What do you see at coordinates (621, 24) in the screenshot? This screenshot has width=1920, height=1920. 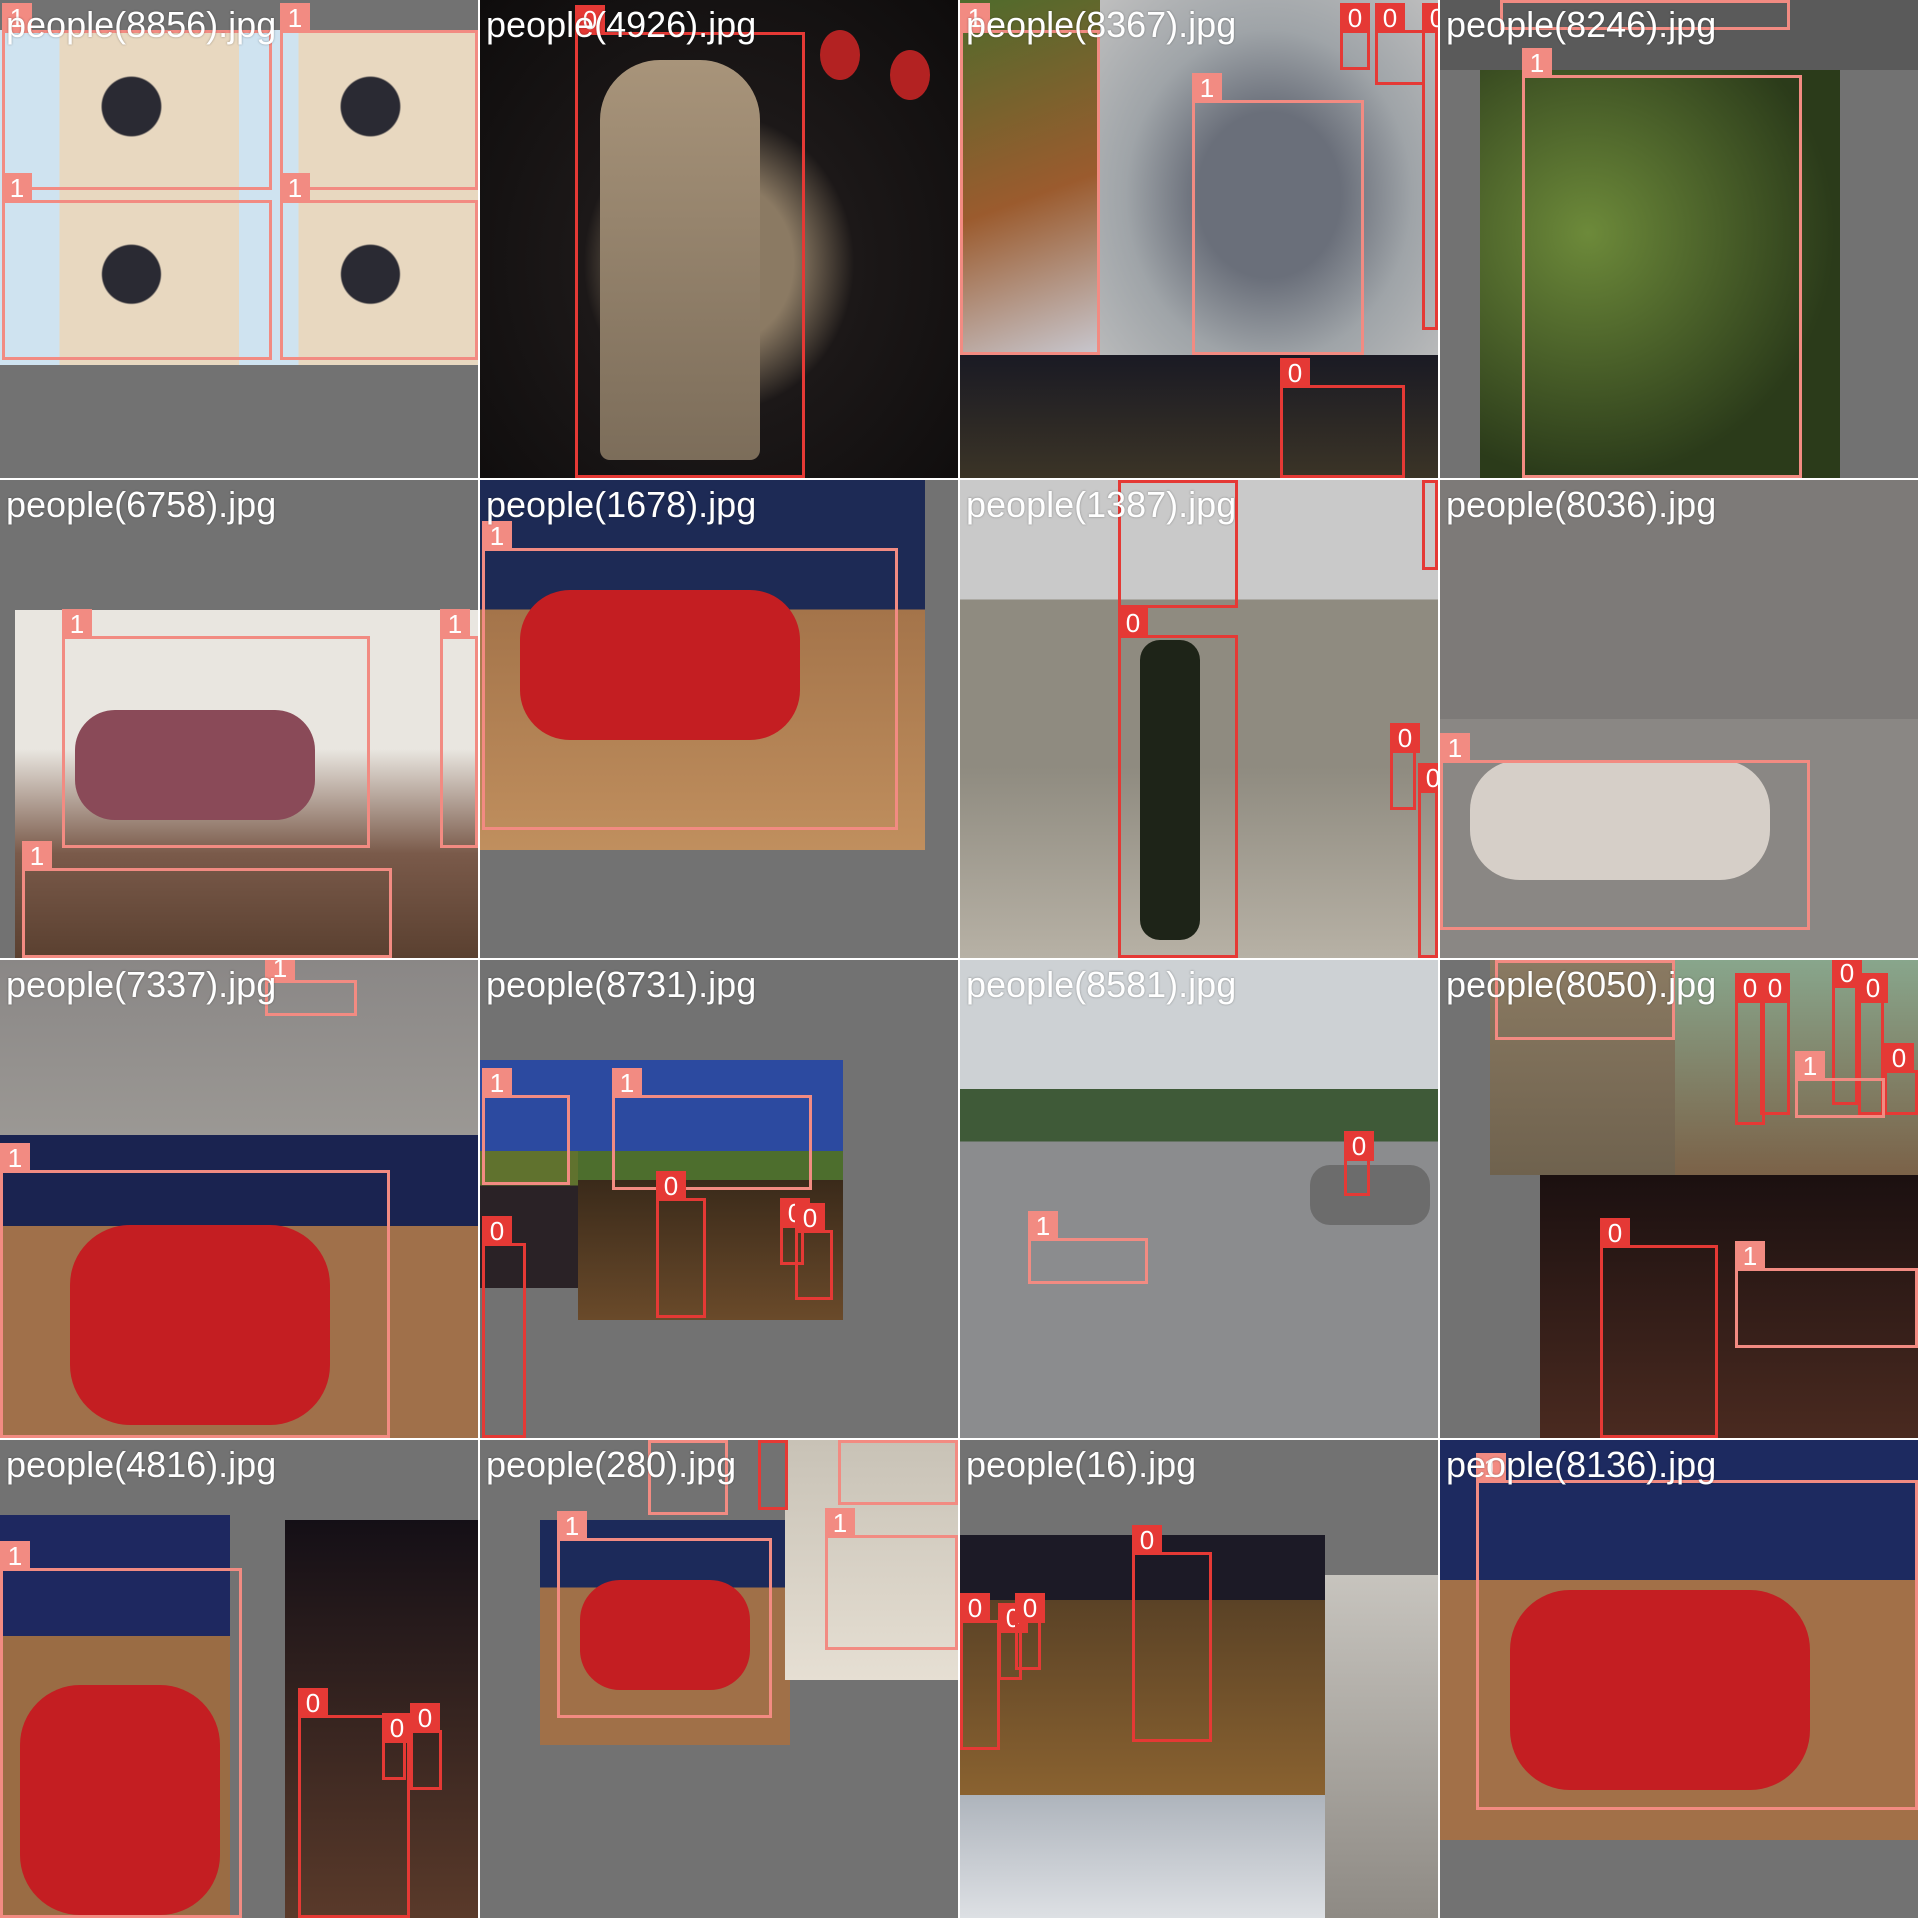 I see `tile-filename: people(4926).jpg` at bounding box center [621, 24].